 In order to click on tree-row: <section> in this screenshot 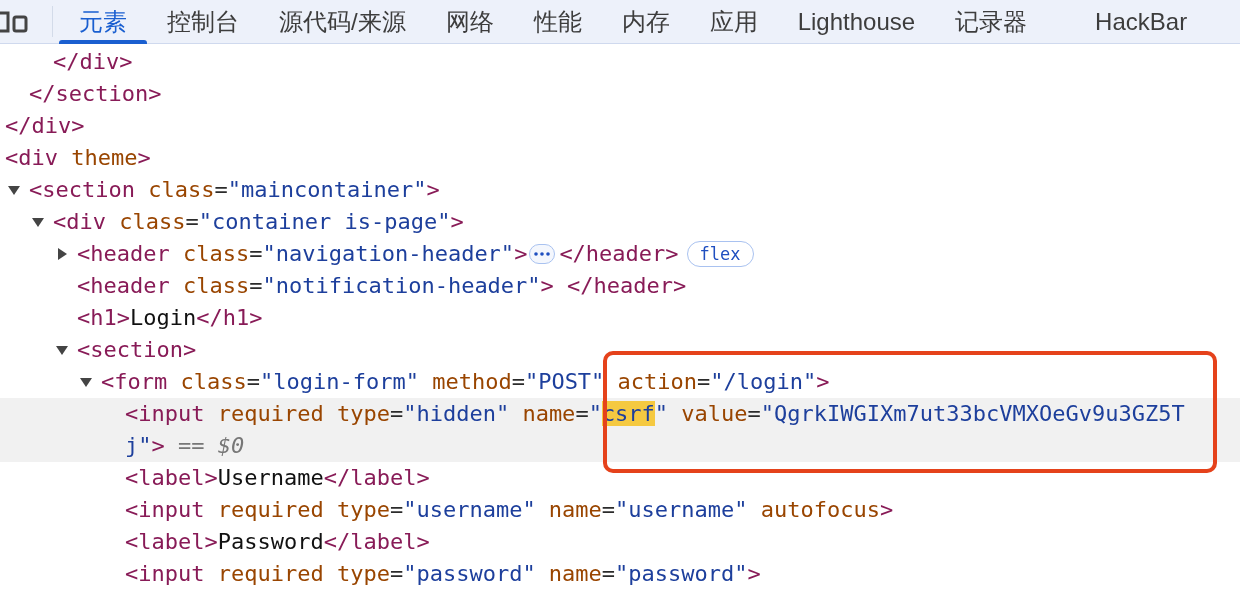, I will do `click(620, 350)`.